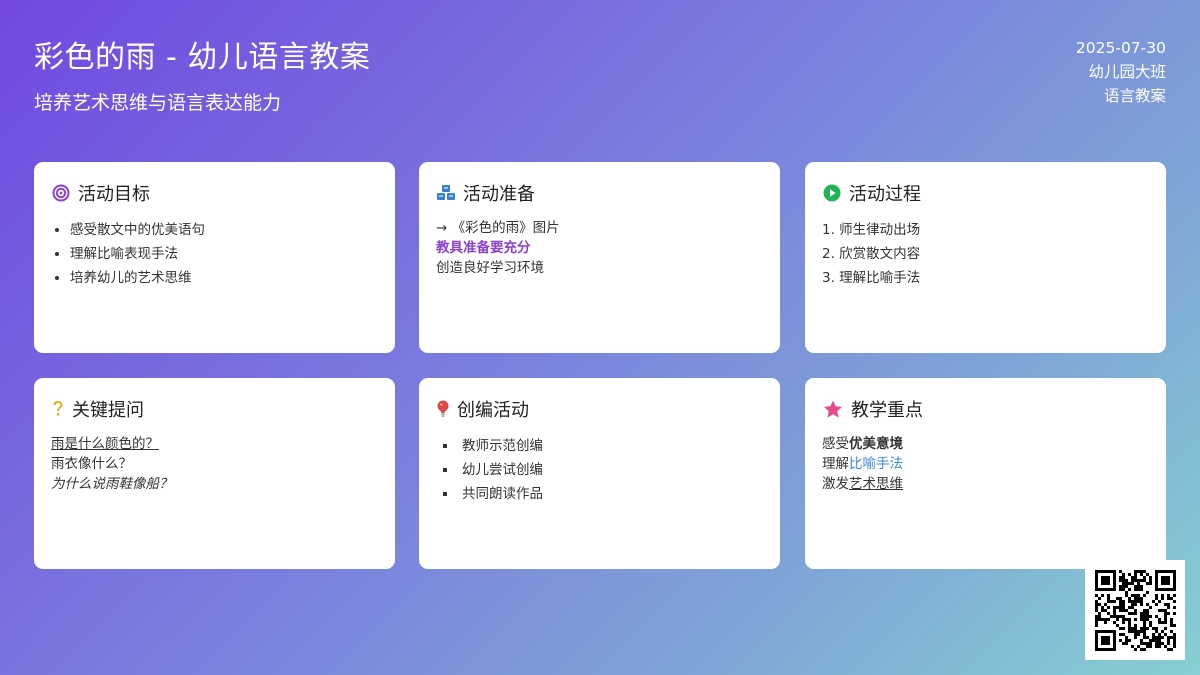  I want to click on header: 彩色的雨 - 幼儿语言教案 培养艺术思维与语言表达能力, so click(202, 73).